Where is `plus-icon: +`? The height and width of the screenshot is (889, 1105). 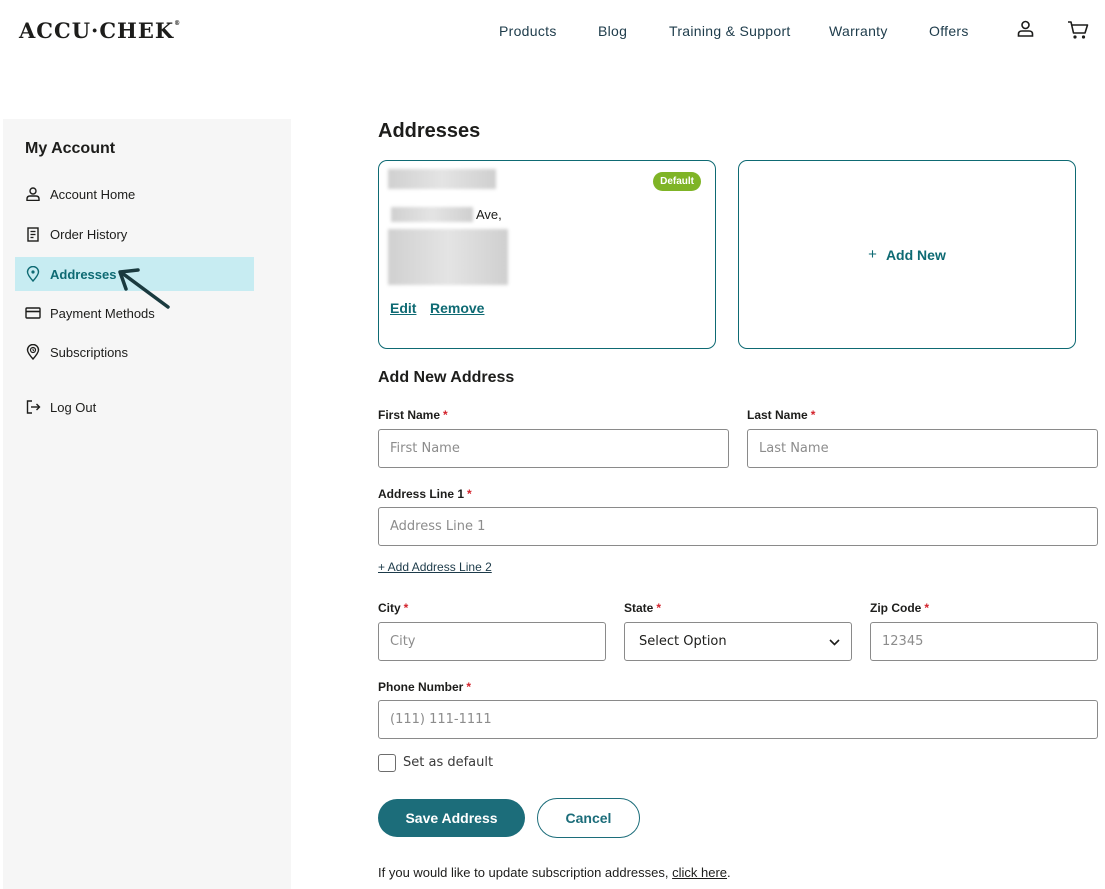
plus-icon: + is located at coordinates (872, 254).